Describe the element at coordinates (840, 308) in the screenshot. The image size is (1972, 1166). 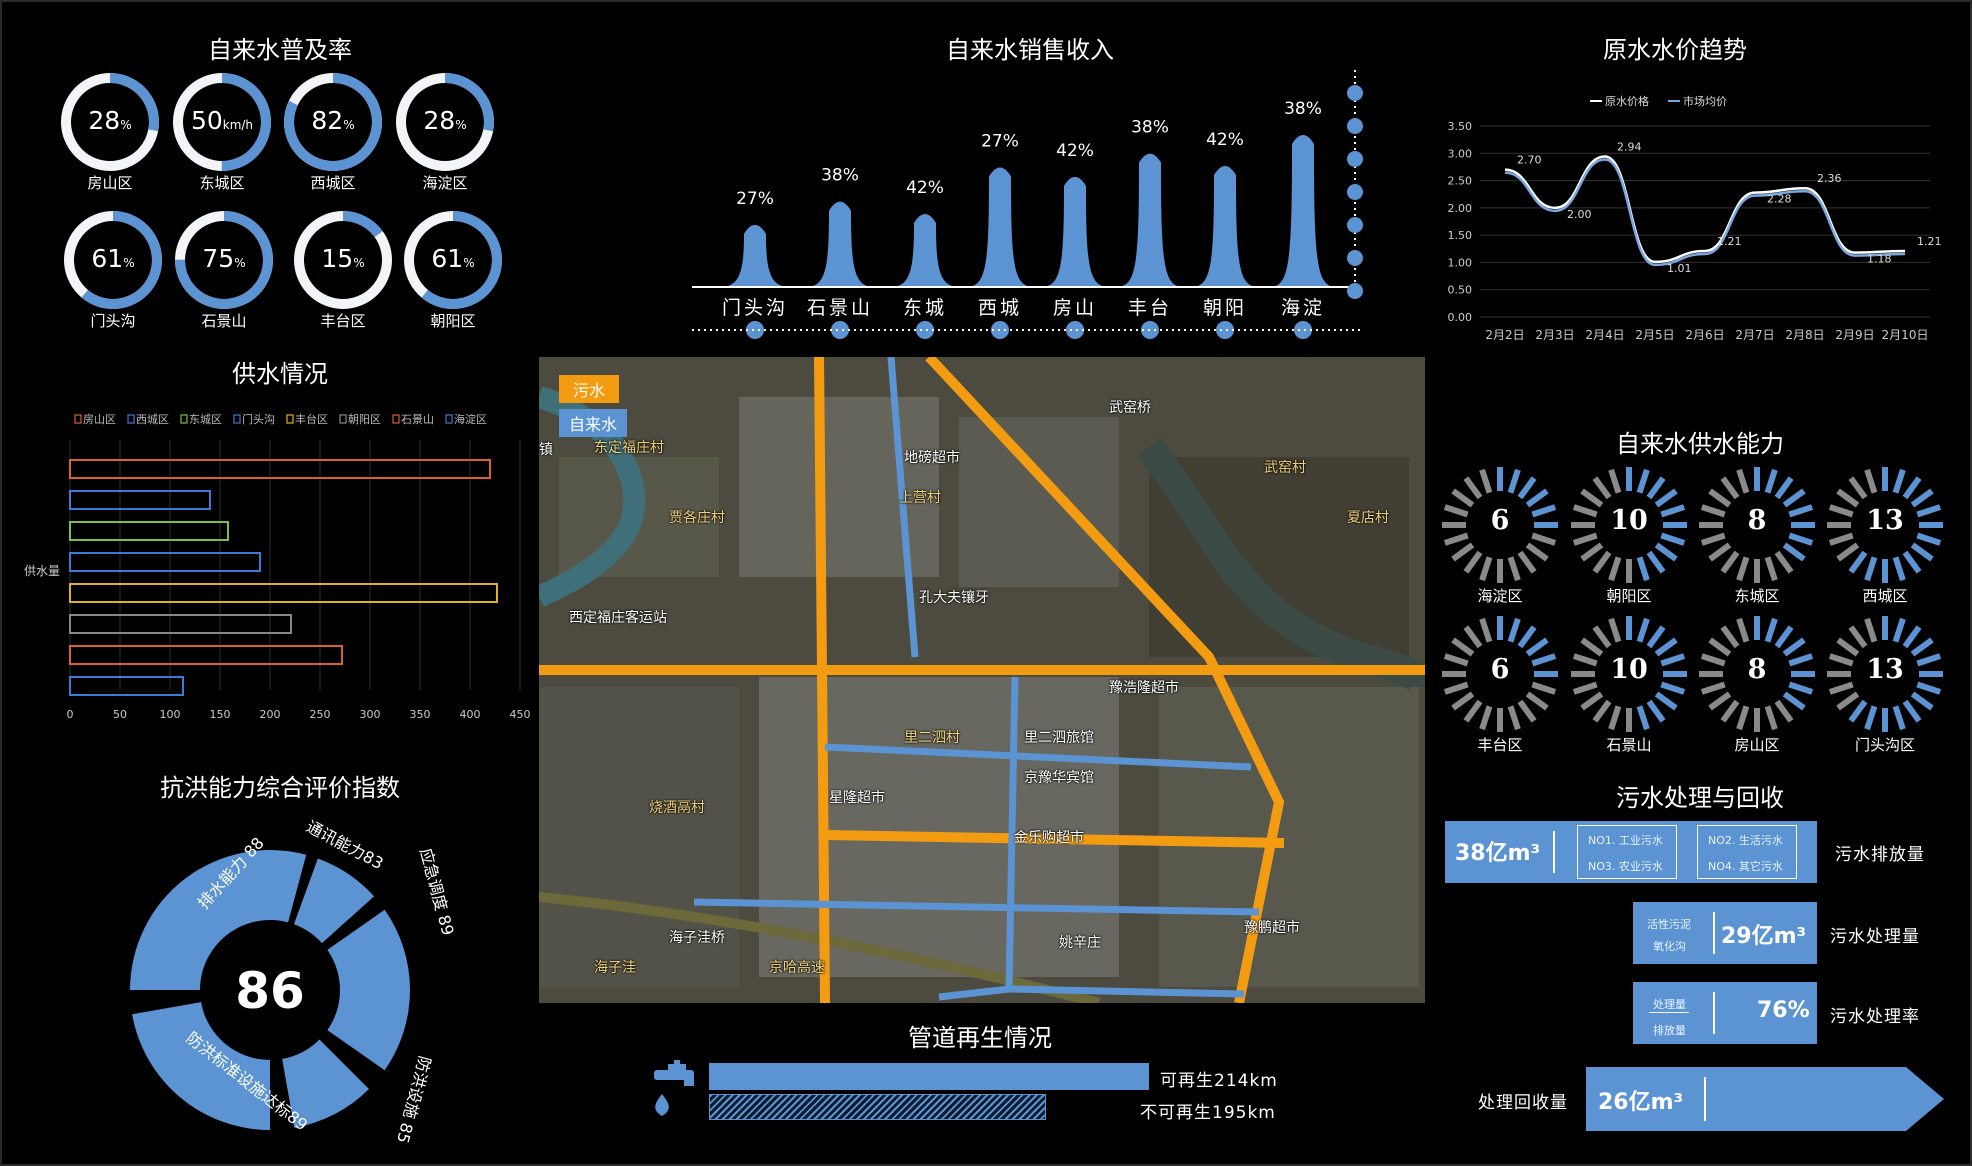
I see `sales-category-label: 石景山` at that location.